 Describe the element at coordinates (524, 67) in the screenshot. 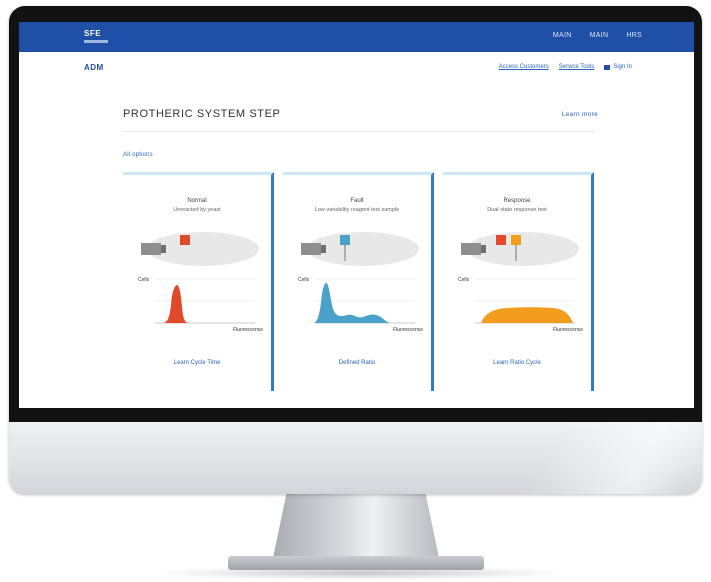

I see `sub-nav-link: Access Customers` at that location.